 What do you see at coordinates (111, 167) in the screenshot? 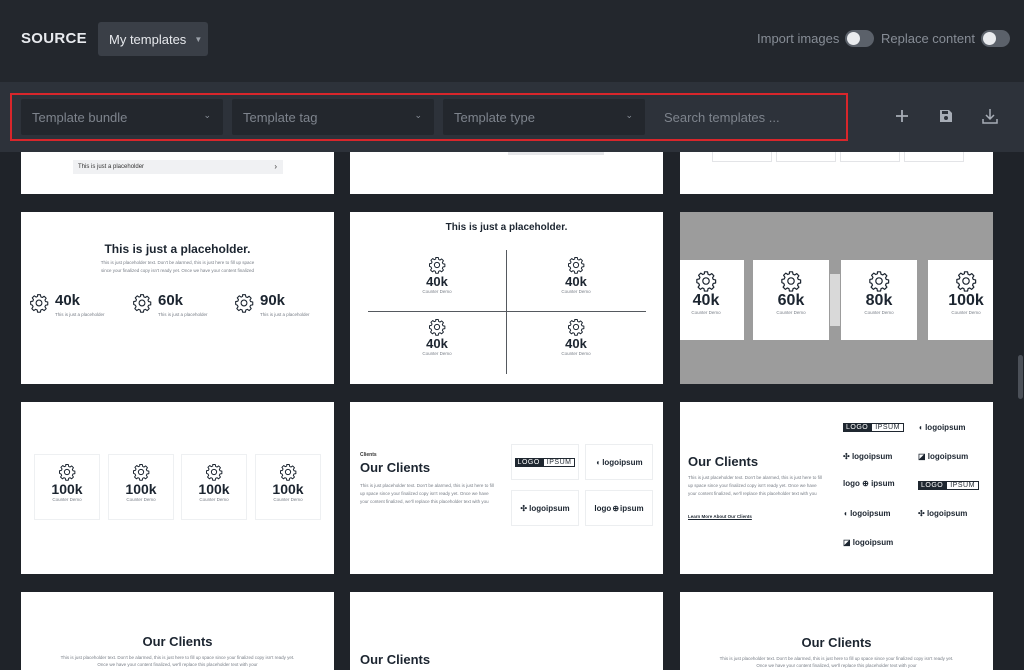
I see `placeholder-bar-text: This is just a placeholder` at bounding box center [111, 167].